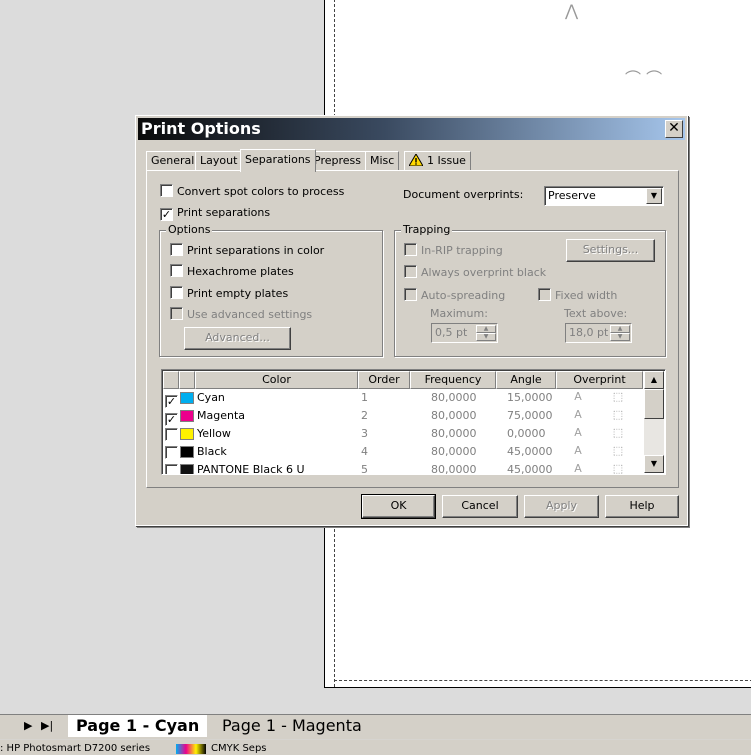 The image size is (751, 755). What do you see at coordinates (238, 293) in the screenshot?
I see `empty-plates-label: Print empty plates` at bounding box center [238, 293].